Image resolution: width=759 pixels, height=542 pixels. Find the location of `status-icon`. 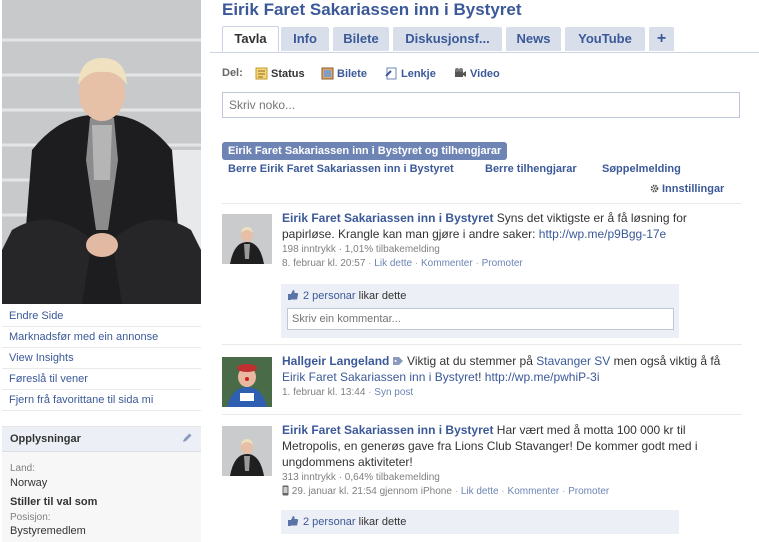

status-icon is located at coordinates (261, 73).